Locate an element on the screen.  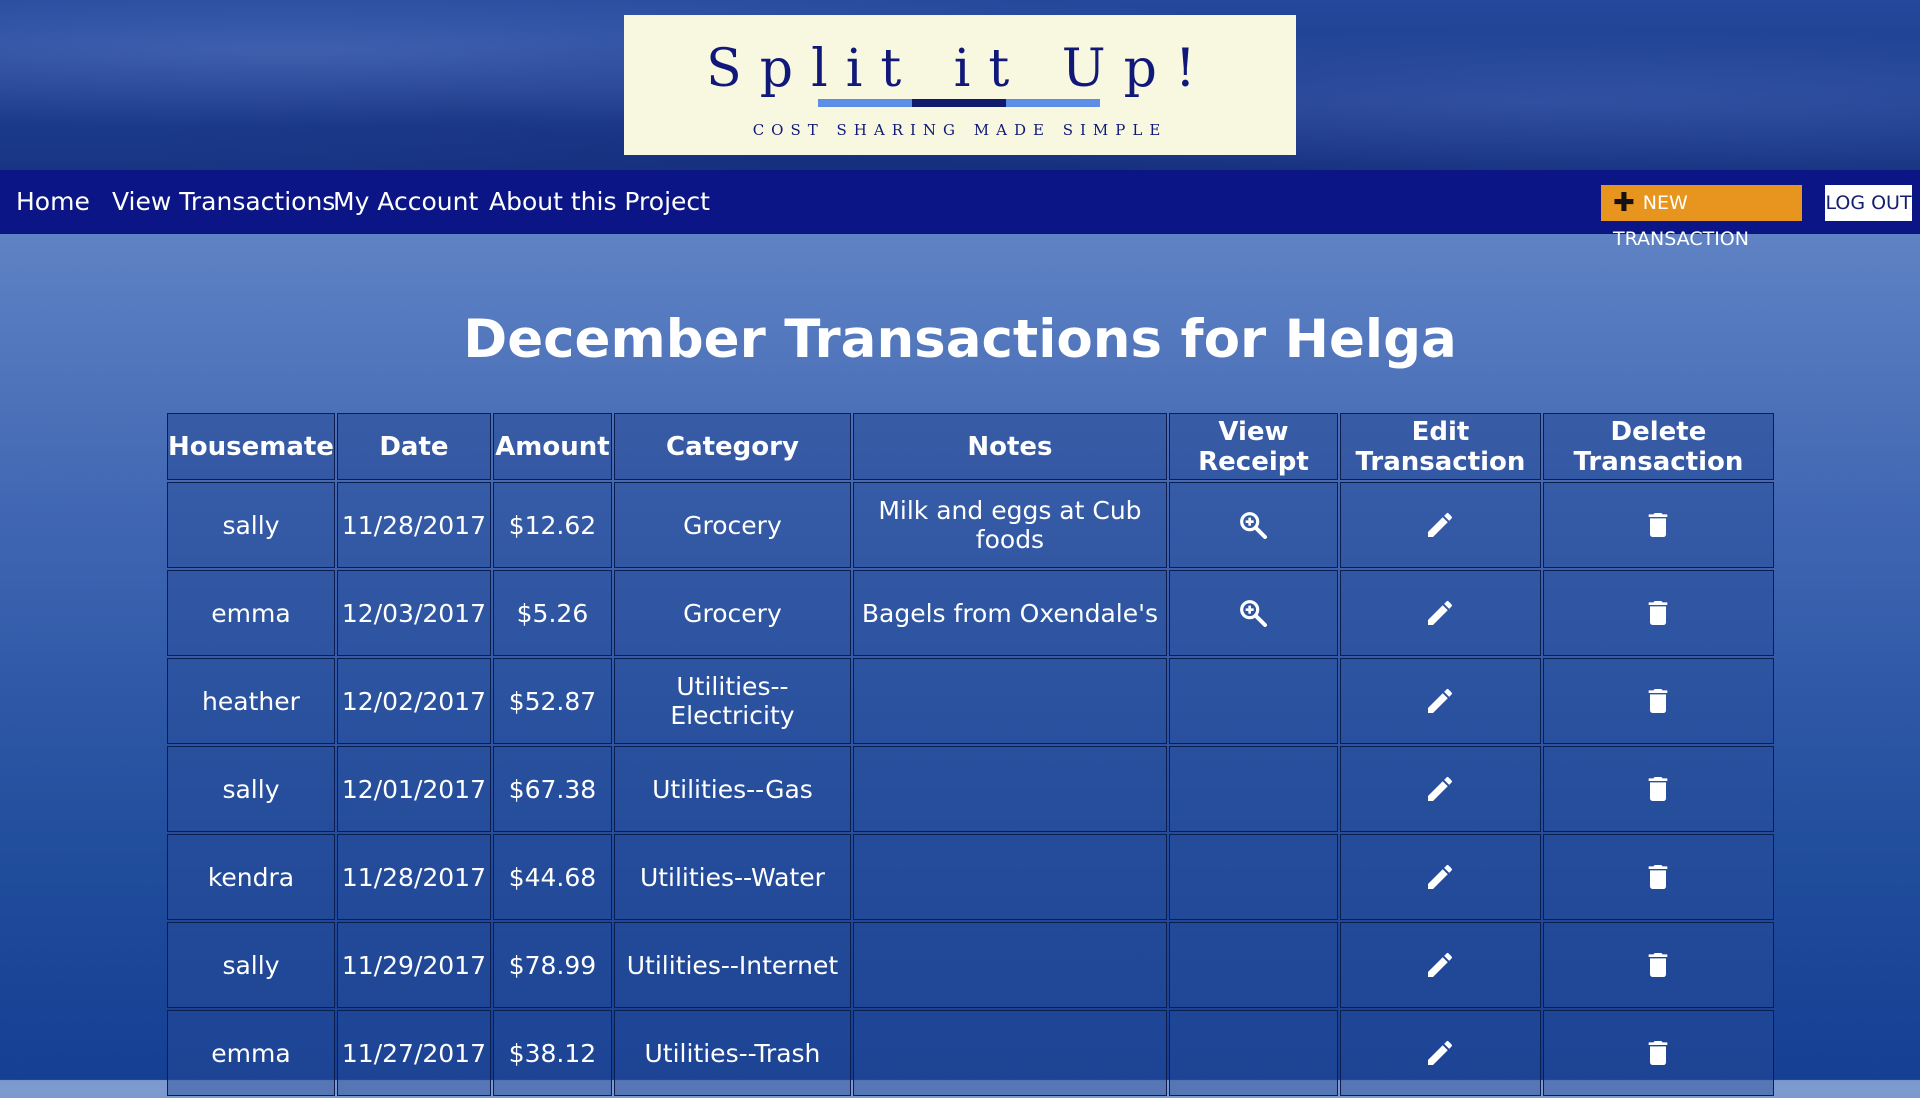
cell-amount: $38.12 is located at coordinates (552, 1053).